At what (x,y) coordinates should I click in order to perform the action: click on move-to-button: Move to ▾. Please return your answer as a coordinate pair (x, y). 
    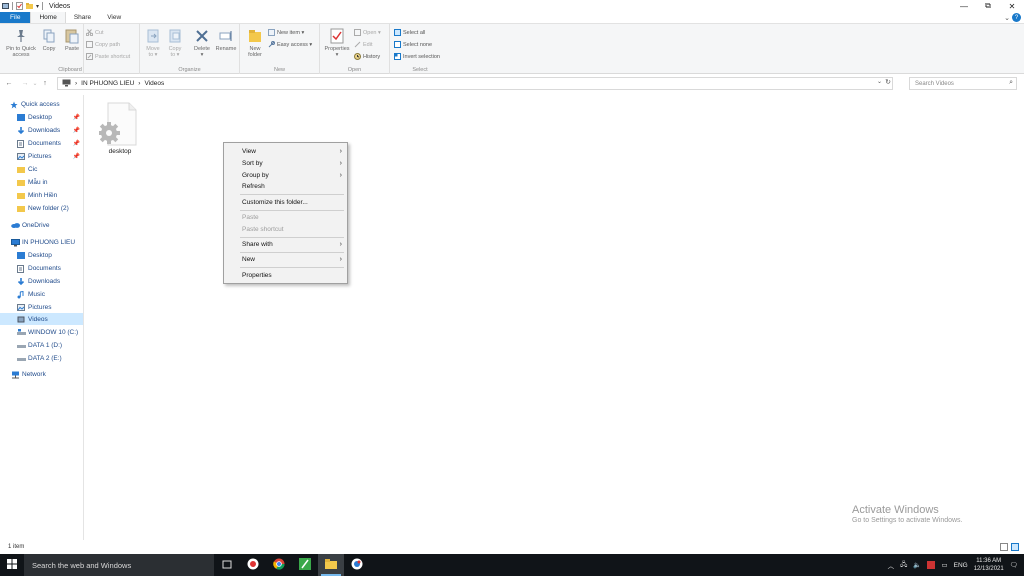
    Looking at the image, I should click on (153, 43).